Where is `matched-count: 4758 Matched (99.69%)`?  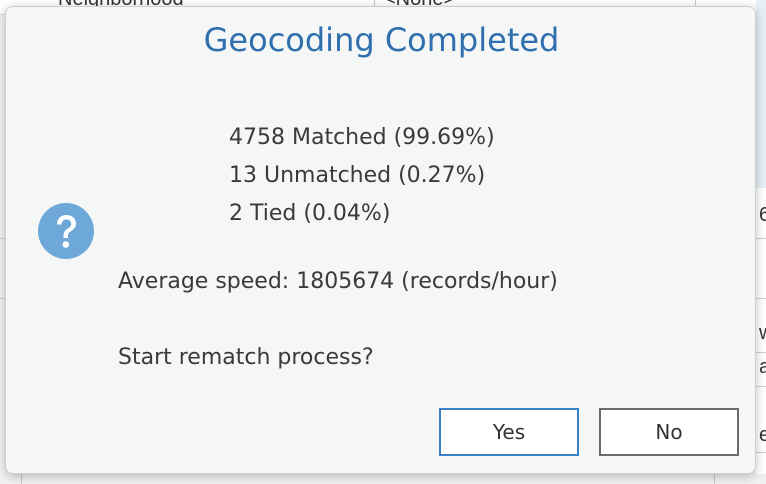
matched-count: 4758 Matched (99.69%) is located at coordinates (362, 137).